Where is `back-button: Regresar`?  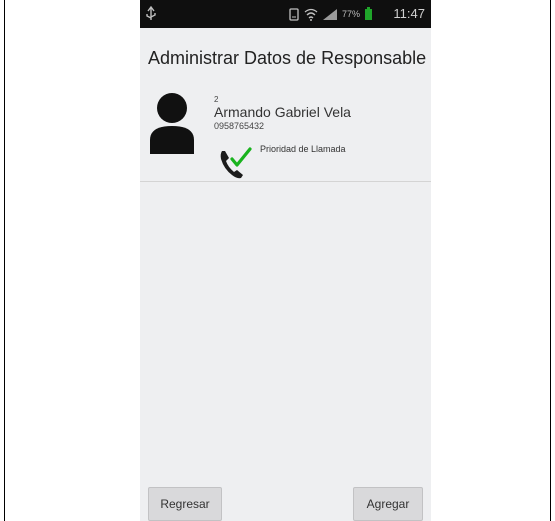 back-button: Regresar is located at coordinates (185, 504).